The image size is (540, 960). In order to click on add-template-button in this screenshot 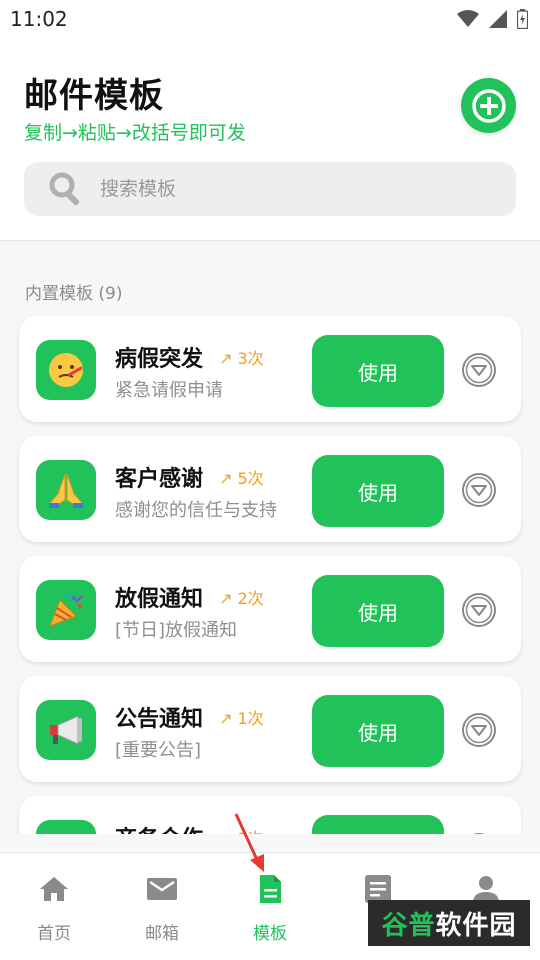, I will do `click(488, 105)`.